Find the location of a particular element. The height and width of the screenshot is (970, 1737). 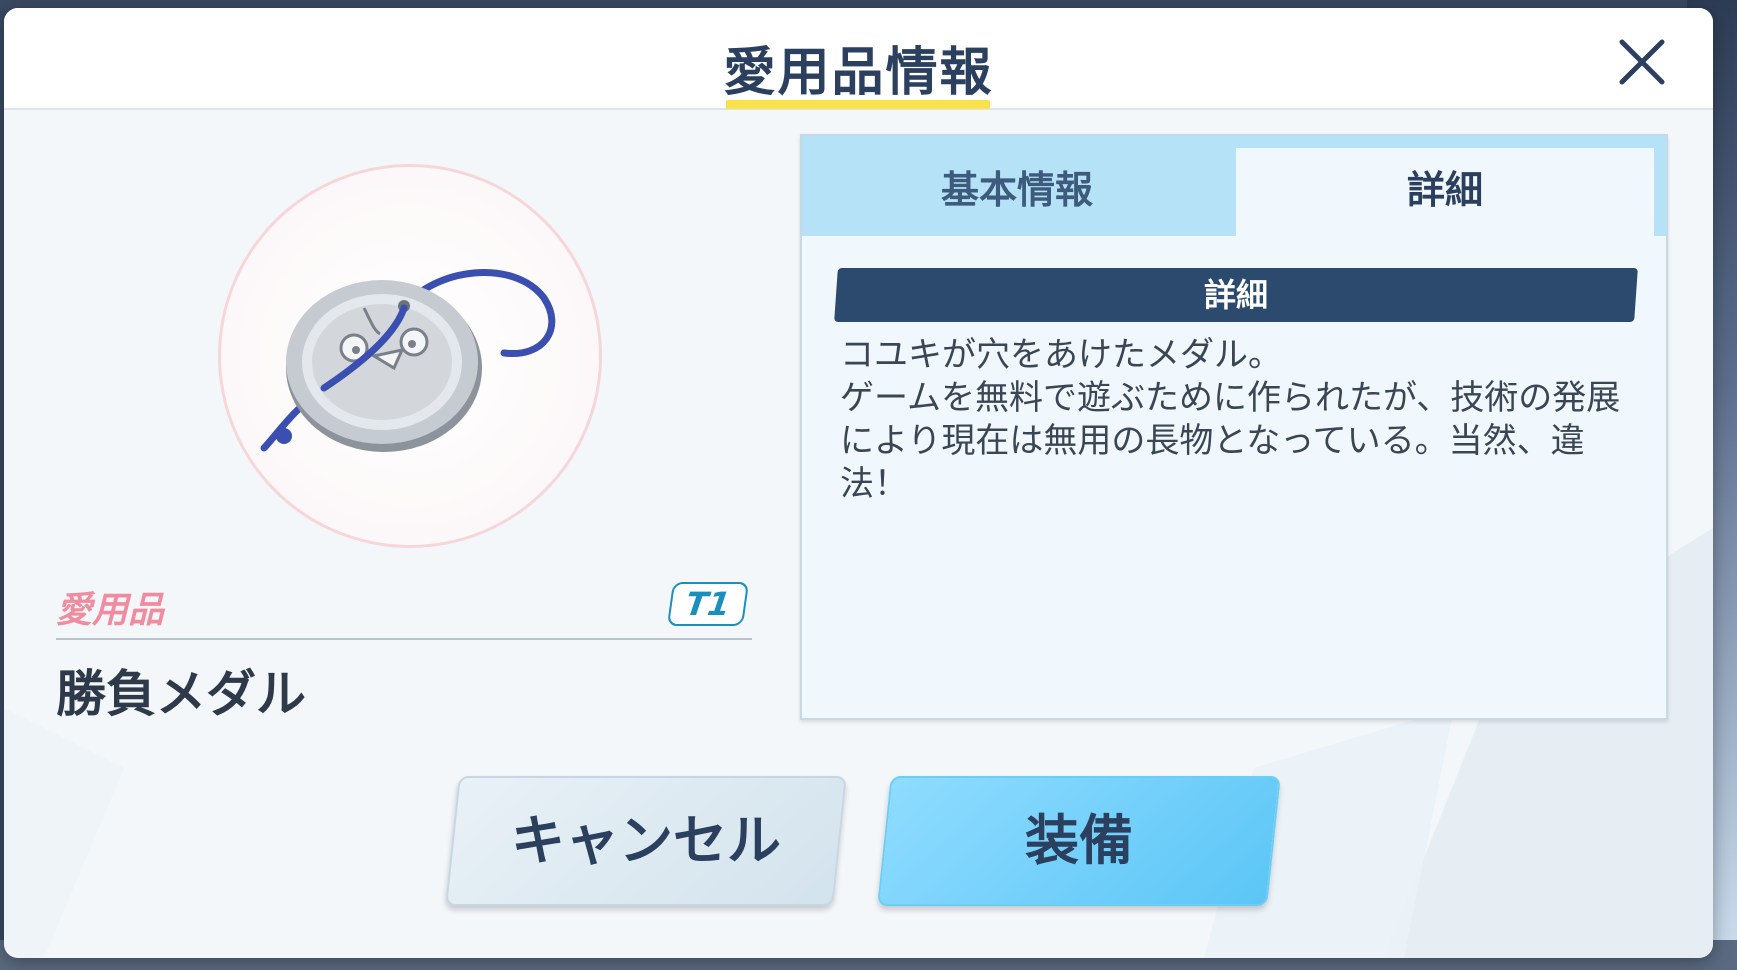

section-header-label: 詳細 is located at coordinates (1235, 295).